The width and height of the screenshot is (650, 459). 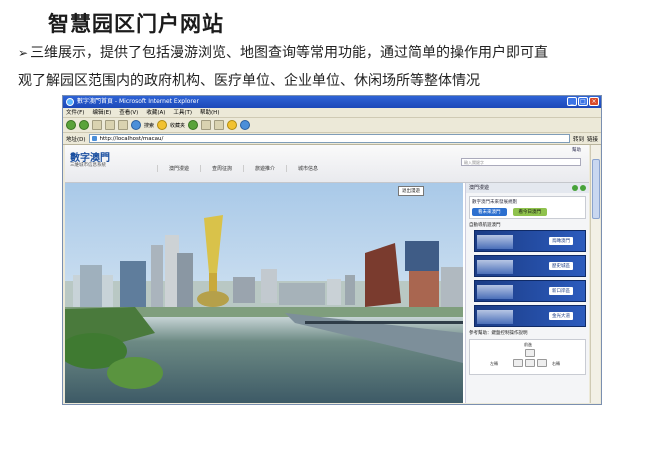 What do you see at coordinates (245, 125) in the screenshot?
I see `messenger-icon` at bounding box center [245, 125].